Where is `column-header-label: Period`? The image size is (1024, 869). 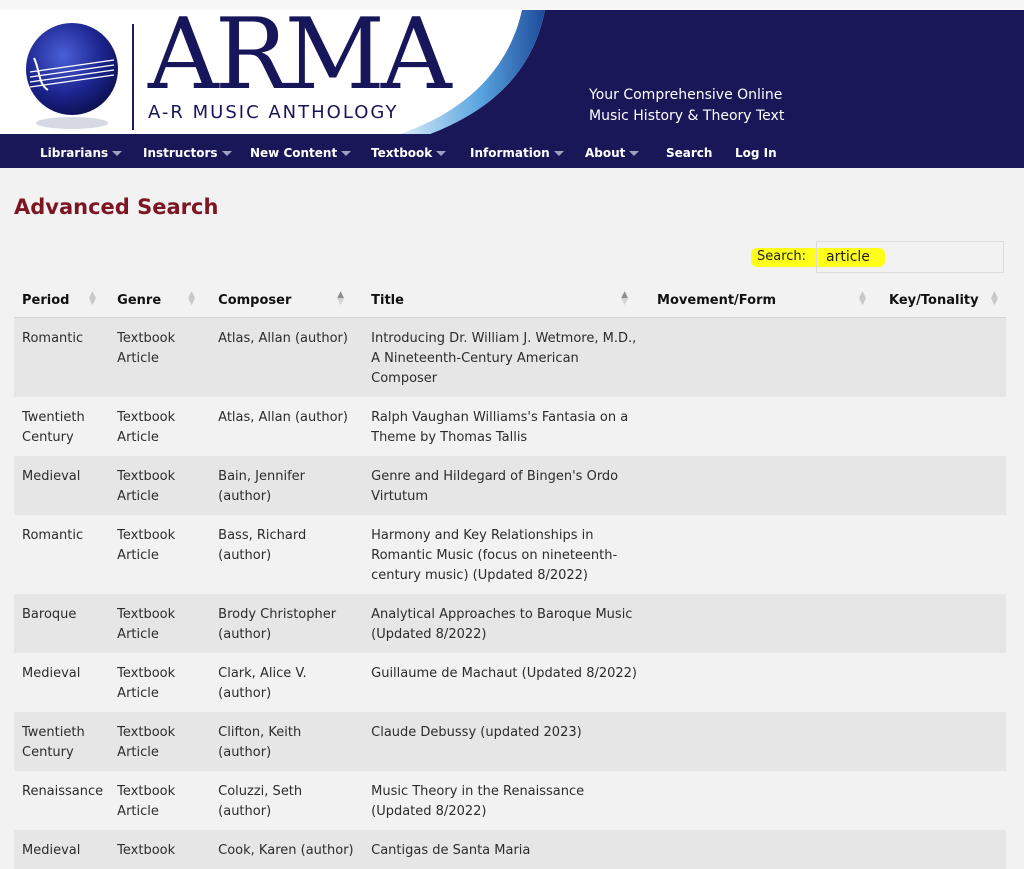
column-header-label: Period is located at coordinates (46, 300).